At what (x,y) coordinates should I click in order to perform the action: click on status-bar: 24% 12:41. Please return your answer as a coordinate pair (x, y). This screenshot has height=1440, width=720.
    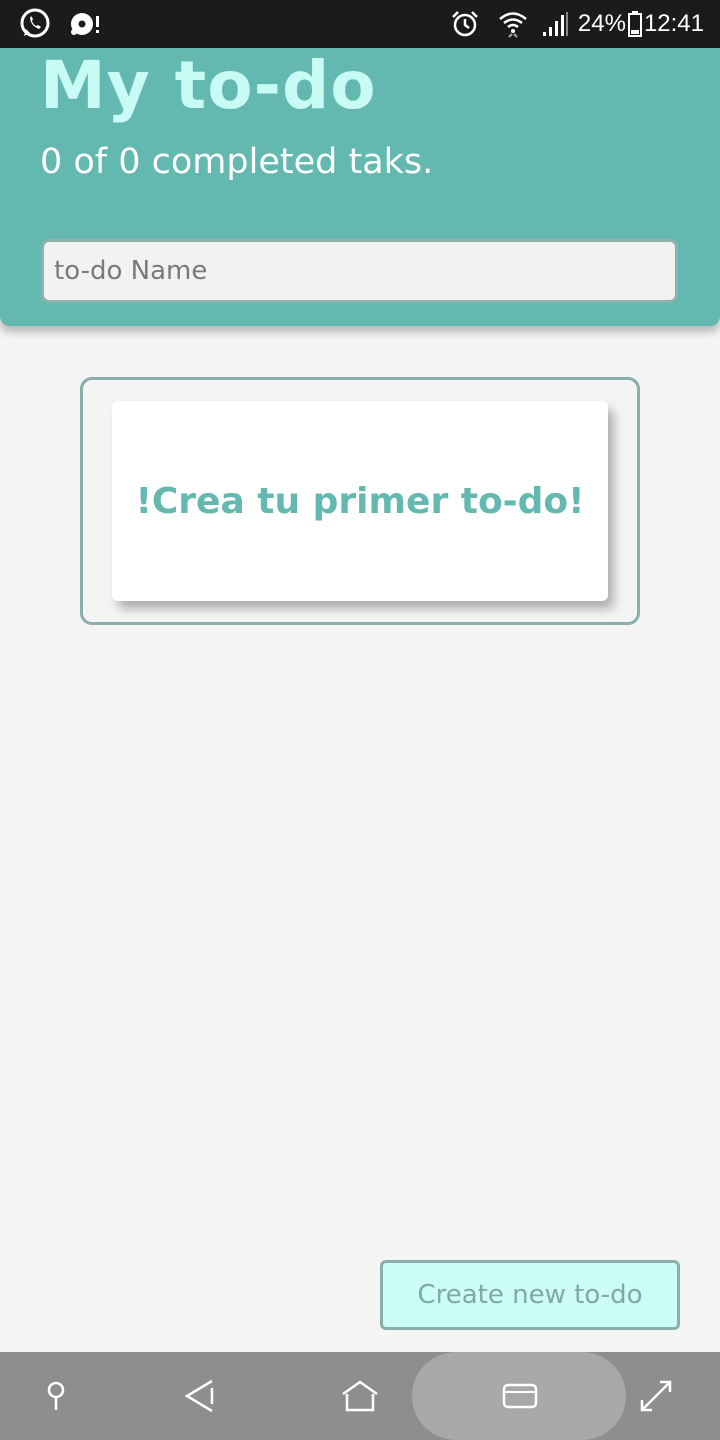
    Looking at the image, I should click on (360, 24).